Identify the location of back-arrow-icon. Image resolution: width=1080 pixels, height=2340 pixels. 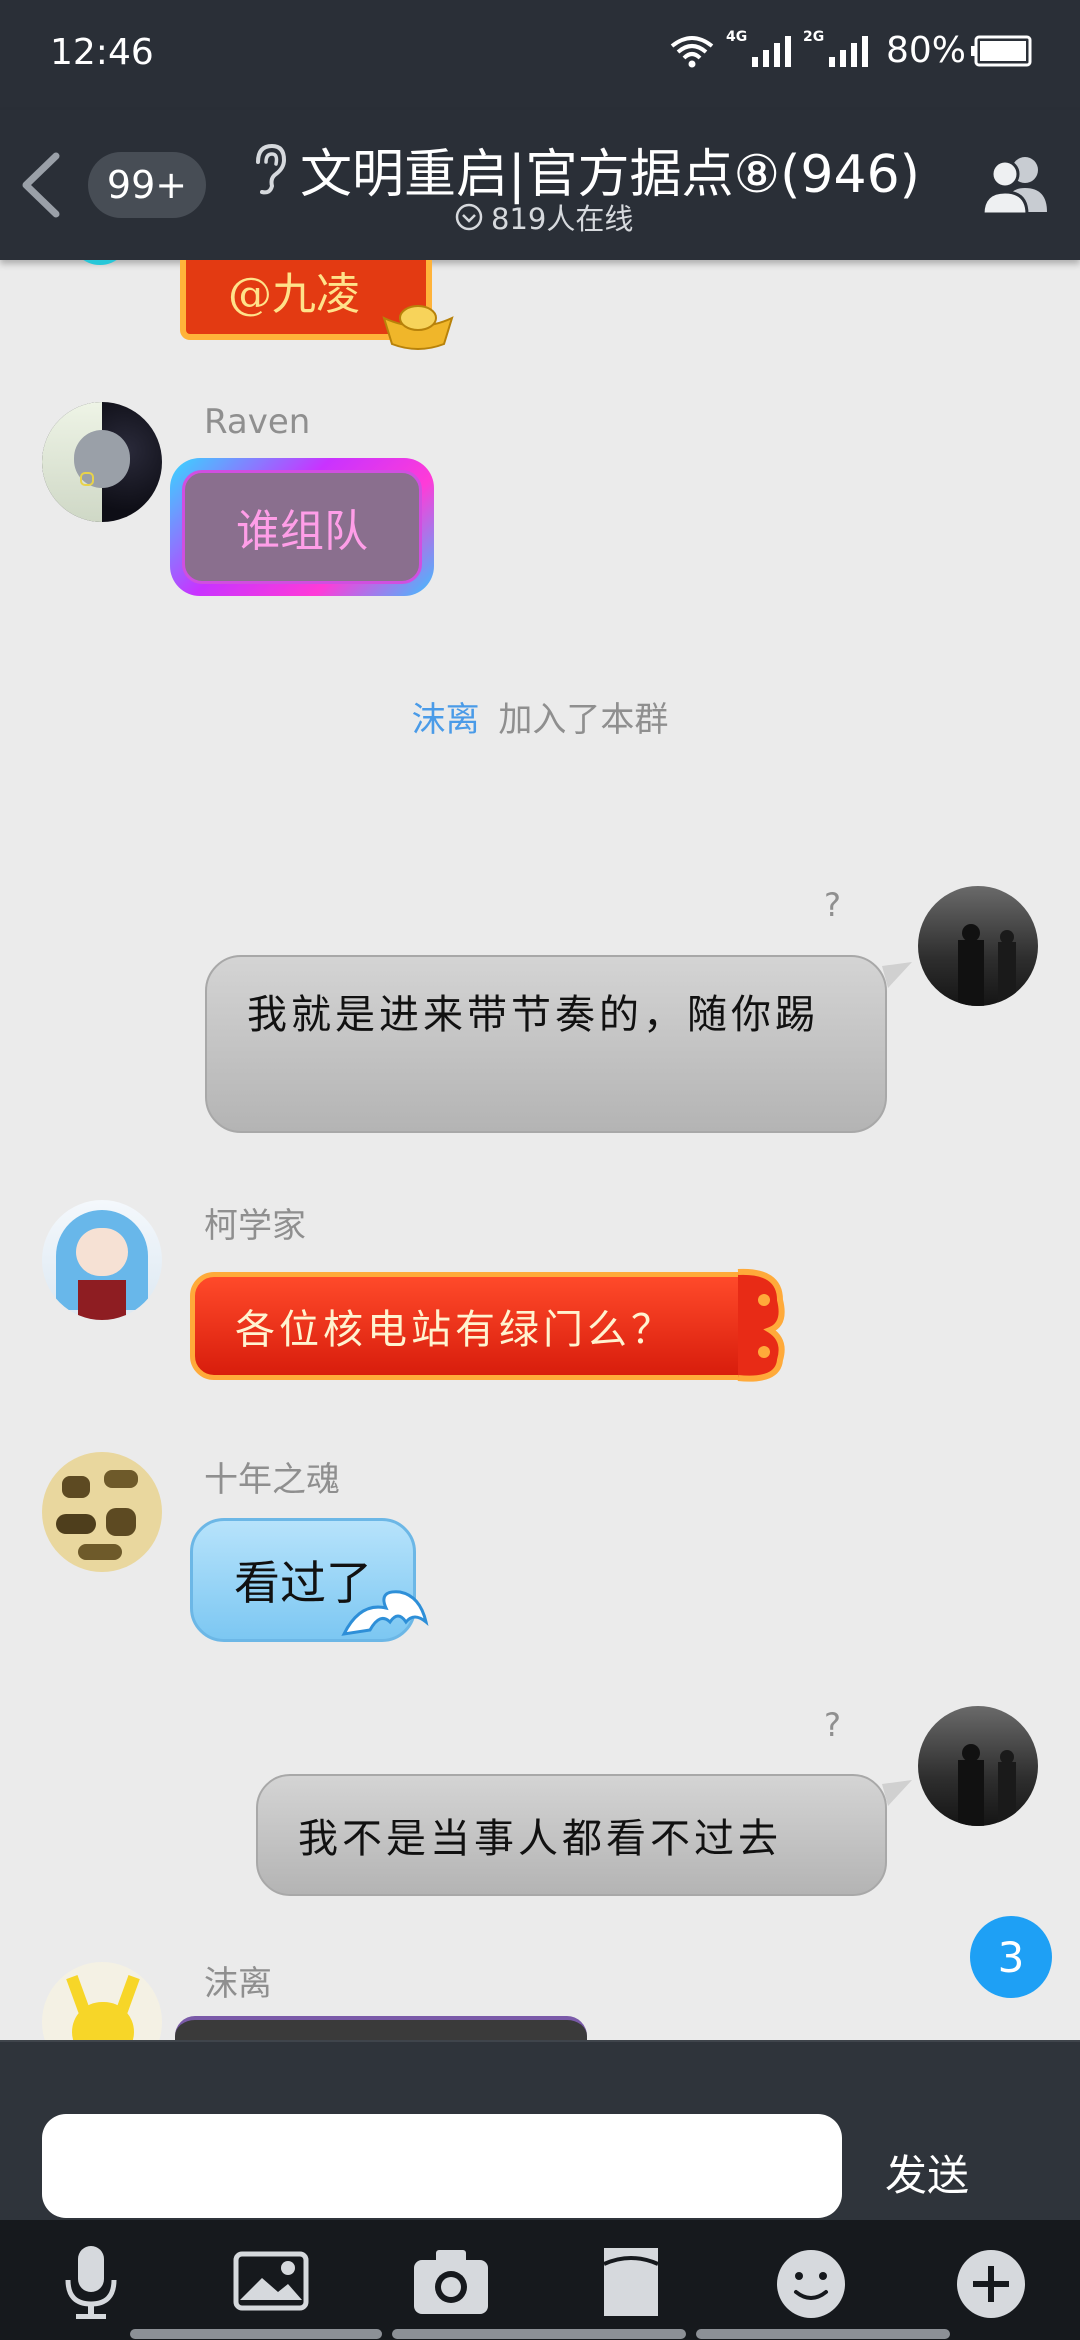
(42, 185).